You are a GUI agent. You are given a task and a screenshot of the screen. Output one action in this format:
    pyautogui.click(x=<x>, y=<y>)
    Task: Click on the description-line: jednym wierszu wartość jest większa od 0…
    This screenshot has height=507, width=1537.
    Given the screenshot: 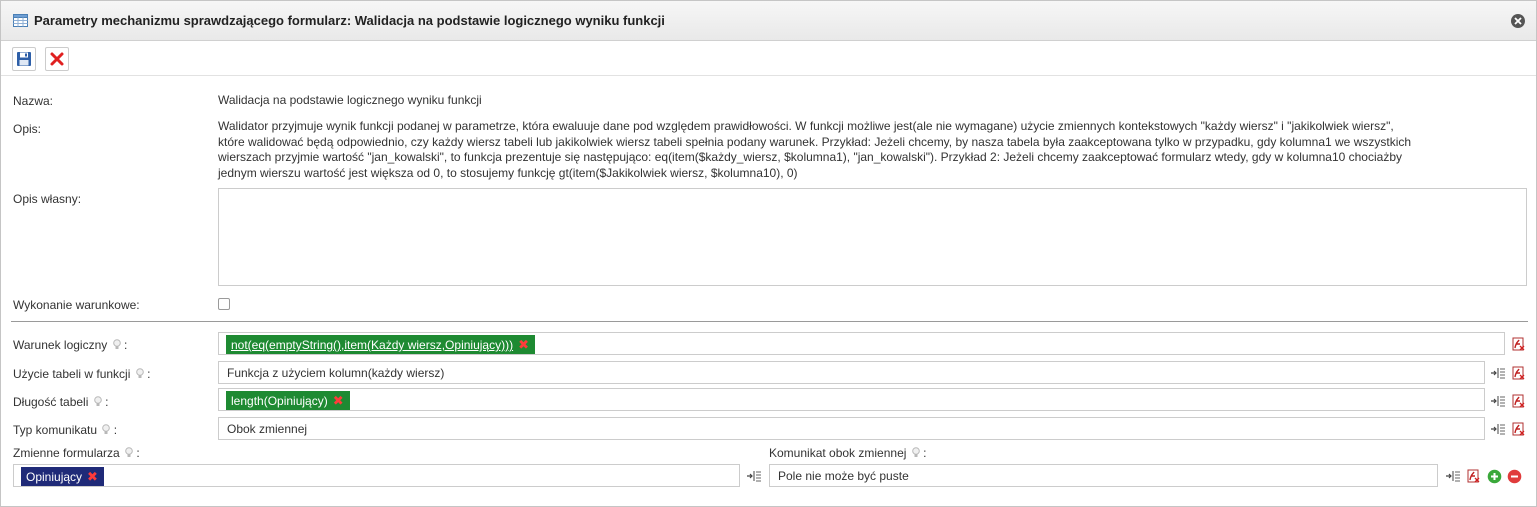 What is the action you would take?
    pyautogui.click(x=508, y=172)
    